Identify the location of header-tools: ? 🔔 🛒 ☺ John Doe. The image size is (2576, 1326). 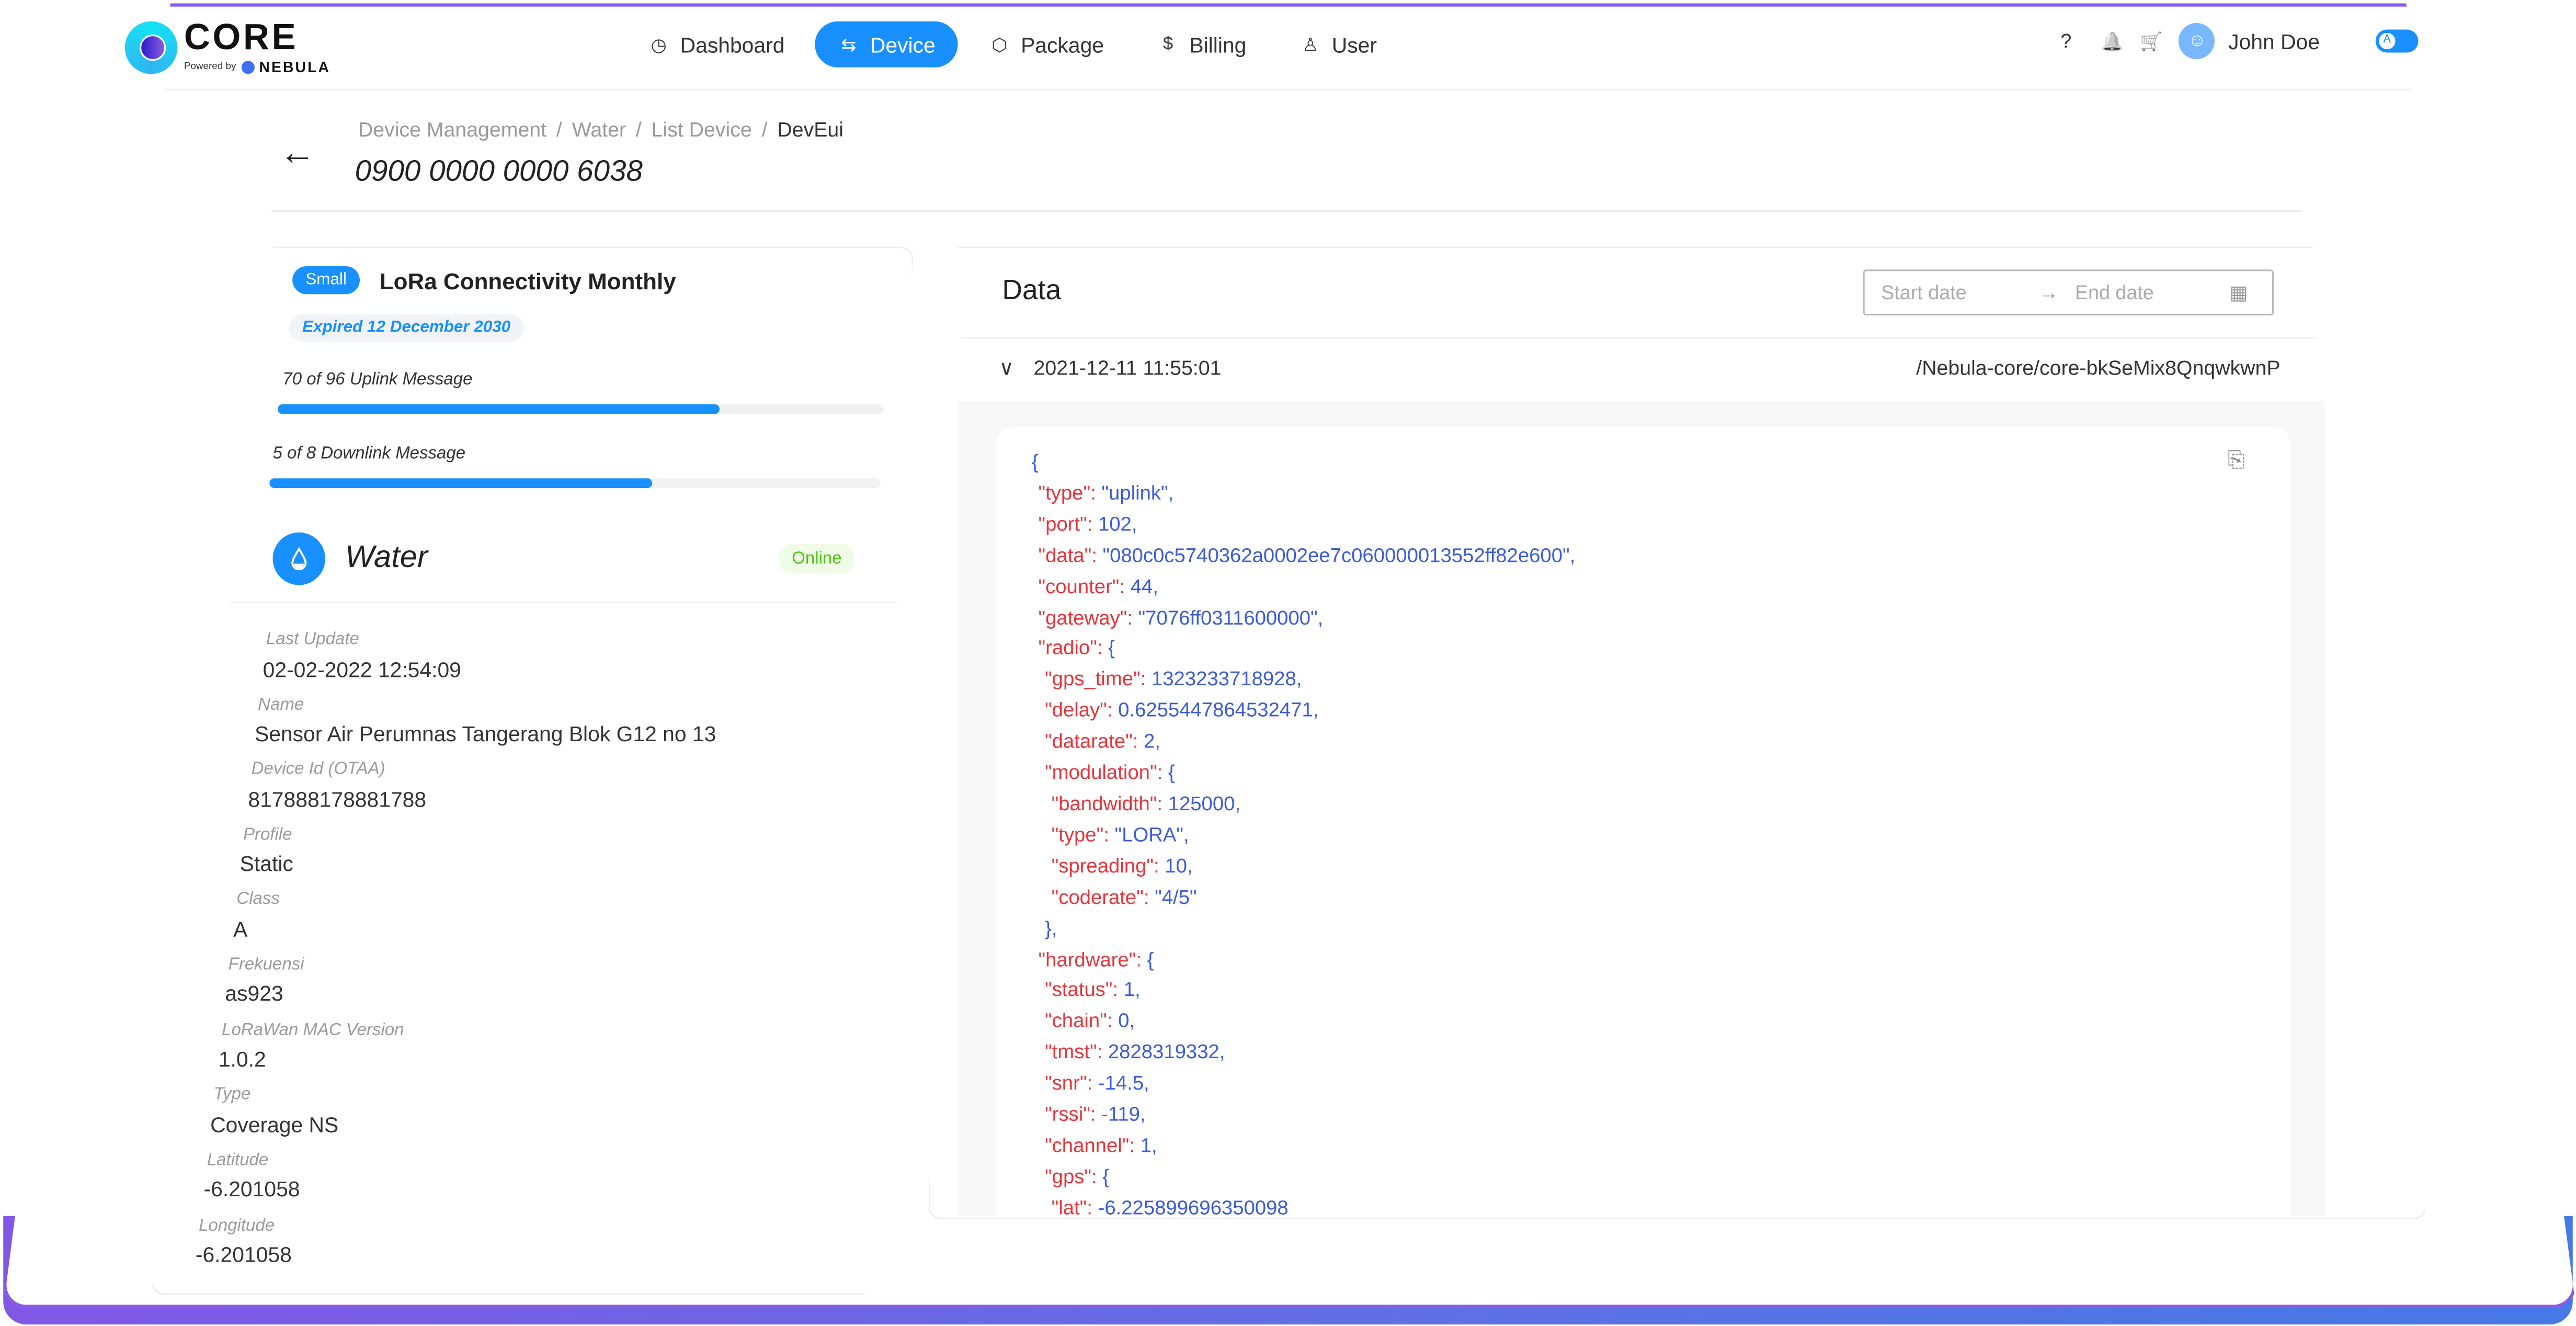
(2240, 41).